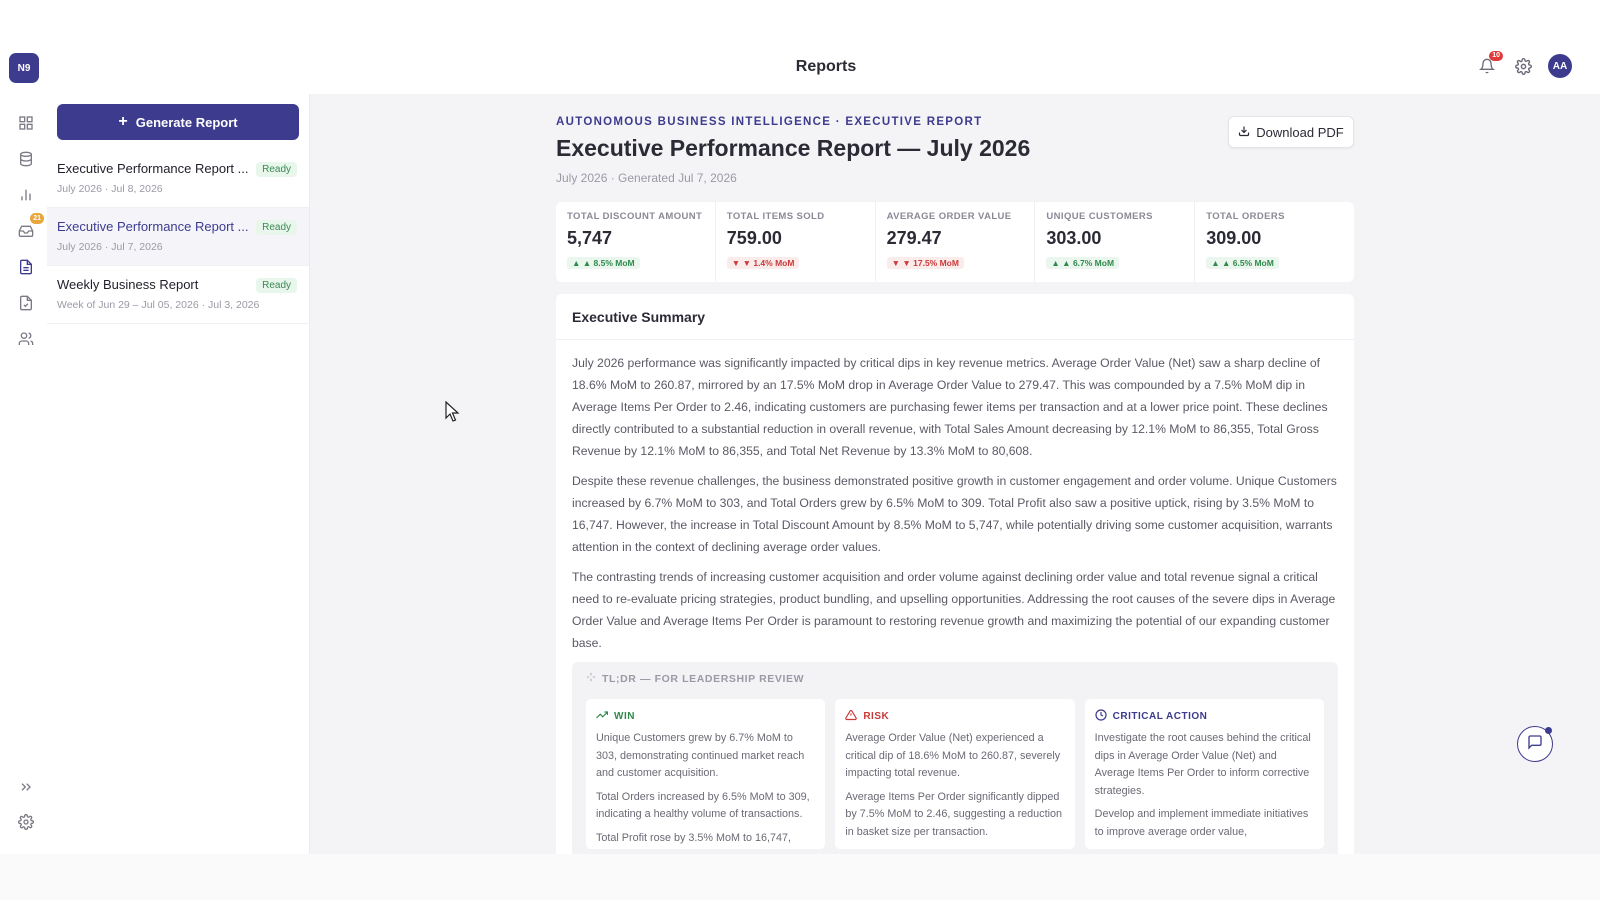 This screenshot has height=900, width=1600. Describe the element at coordinates (1160, 716) in the screenshot. I see `action-label: CRITICAL ACTION` at that location.